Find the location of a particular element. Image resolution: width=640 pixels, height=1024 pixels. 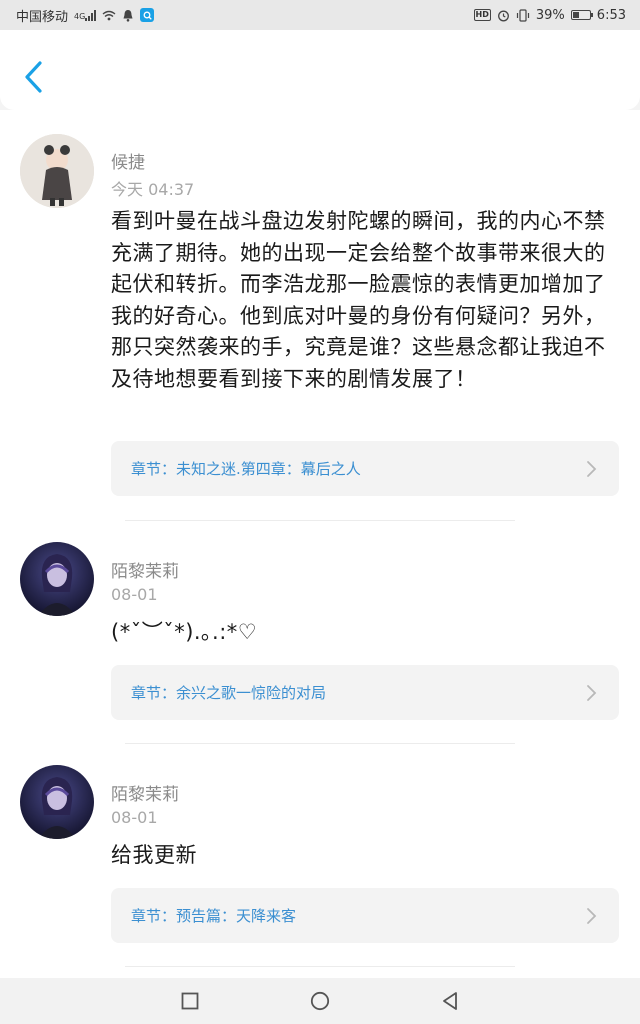

recents-button is located at coordinates (190, 1001).